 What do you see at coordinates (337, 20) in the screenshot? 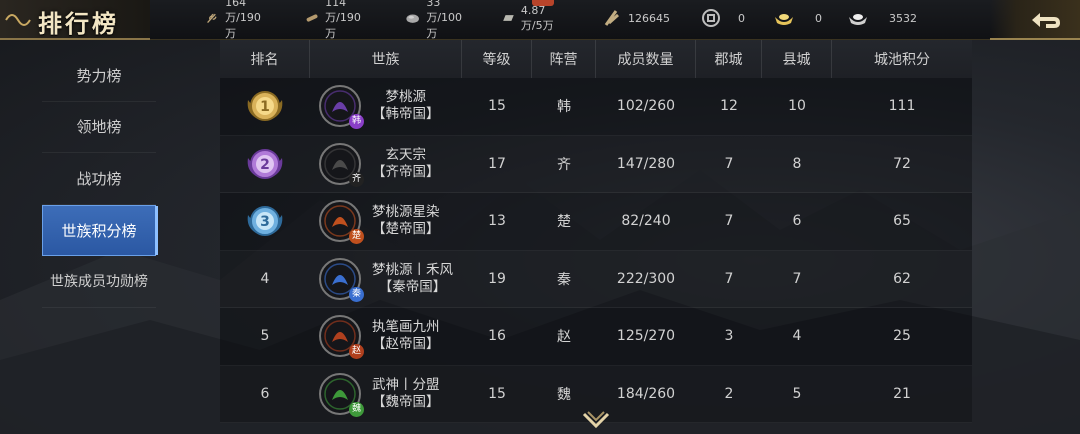
I see `resource-wood: 114万/190万` at bounding box center [337, 20].